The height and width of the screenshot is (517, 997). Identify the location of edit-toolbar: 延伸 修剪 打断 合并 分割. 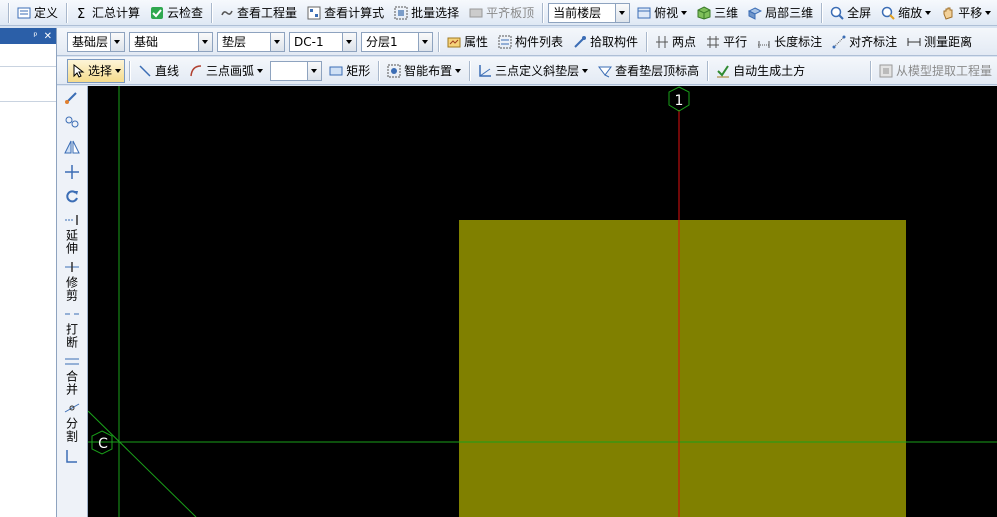
(72, 301).